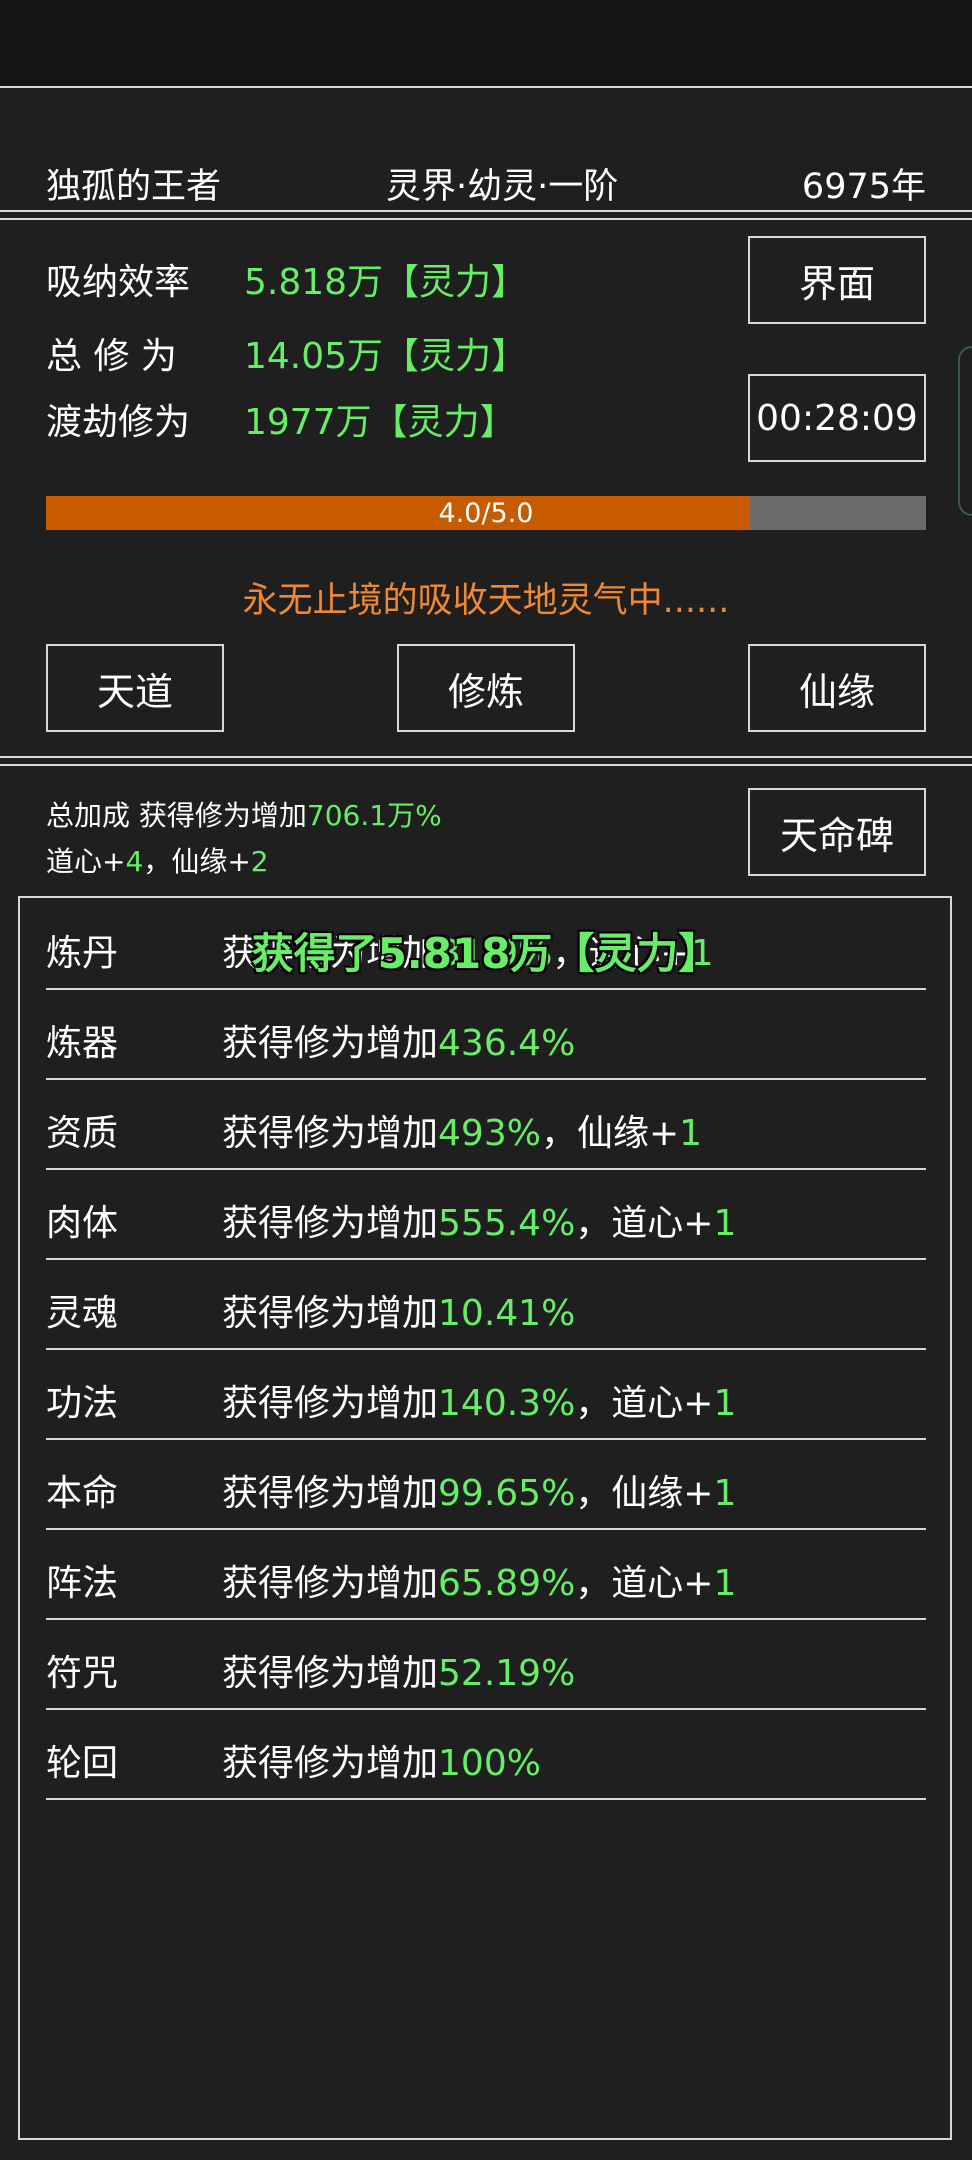 The height and width of the screenshot is (2160, 972). Describe the element at coordinates (507, 1403) in the screenshot. I see `bonus-percent: 140.3%` at that location.